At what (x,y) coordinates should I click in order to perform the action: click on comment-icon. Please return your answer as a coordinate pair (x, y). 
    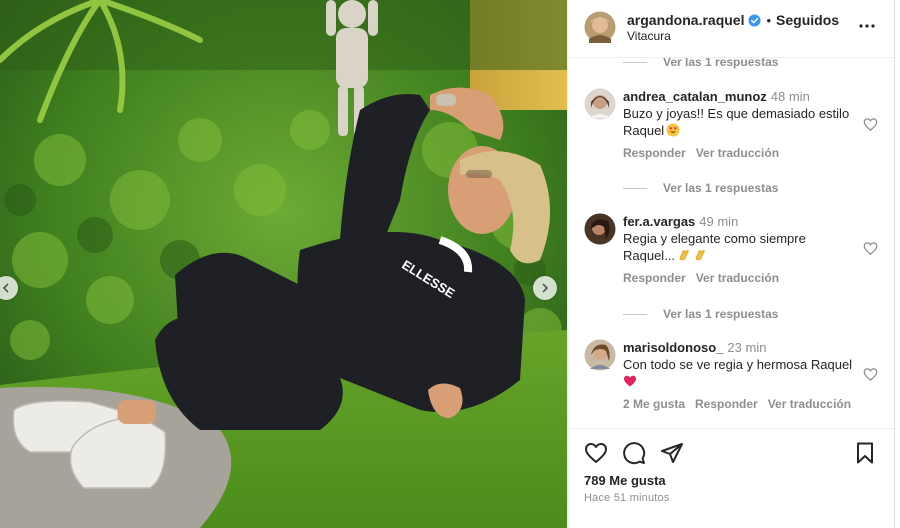
    Looking at the image, I should click on (634, 453).